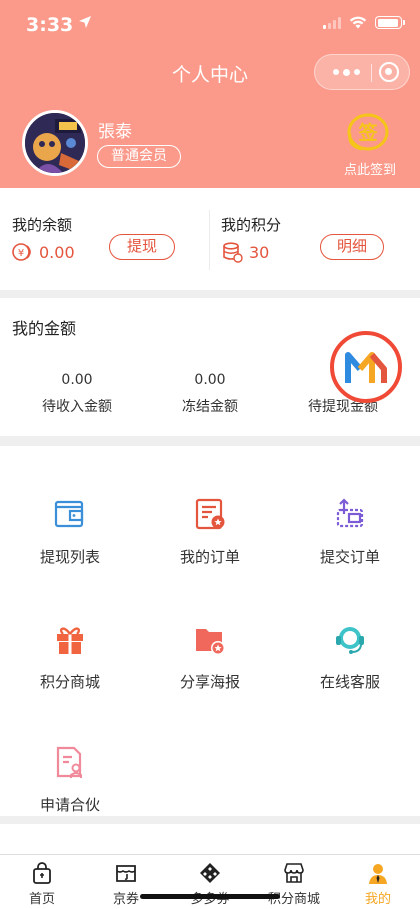 This screenshot has width=420, height=909. I want to click on grid-item-points-mall: 积分商城, so click(70, 641).